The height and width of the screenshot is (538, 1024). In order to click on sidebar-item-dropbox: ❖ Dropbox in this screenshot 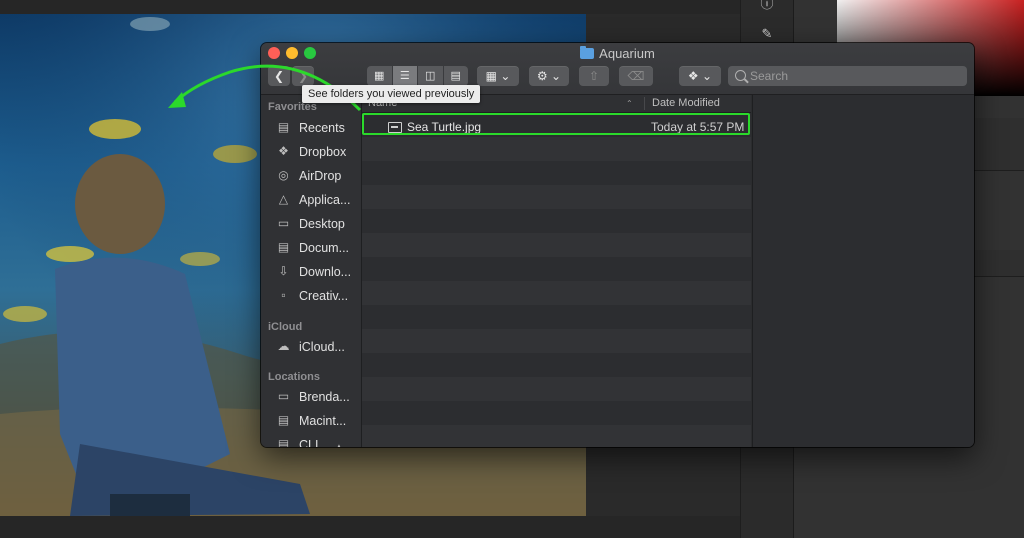, I will do `click(318, 152)`.